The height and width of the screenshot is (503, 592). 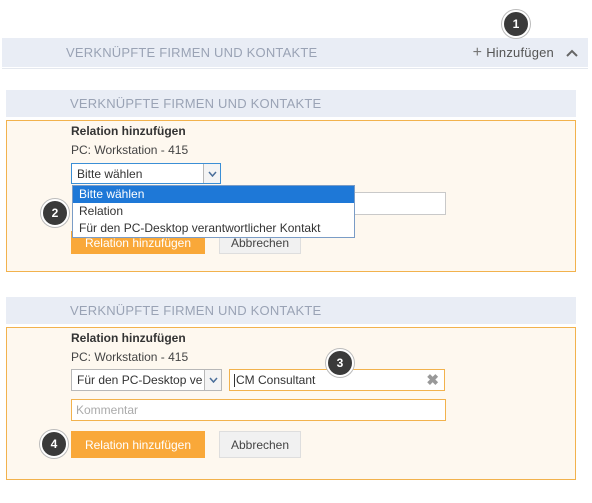 I want to click on section-header-2: VERKNÜPFTE FIRMEN UND KONTAKTE, so click(x=291, y=103).